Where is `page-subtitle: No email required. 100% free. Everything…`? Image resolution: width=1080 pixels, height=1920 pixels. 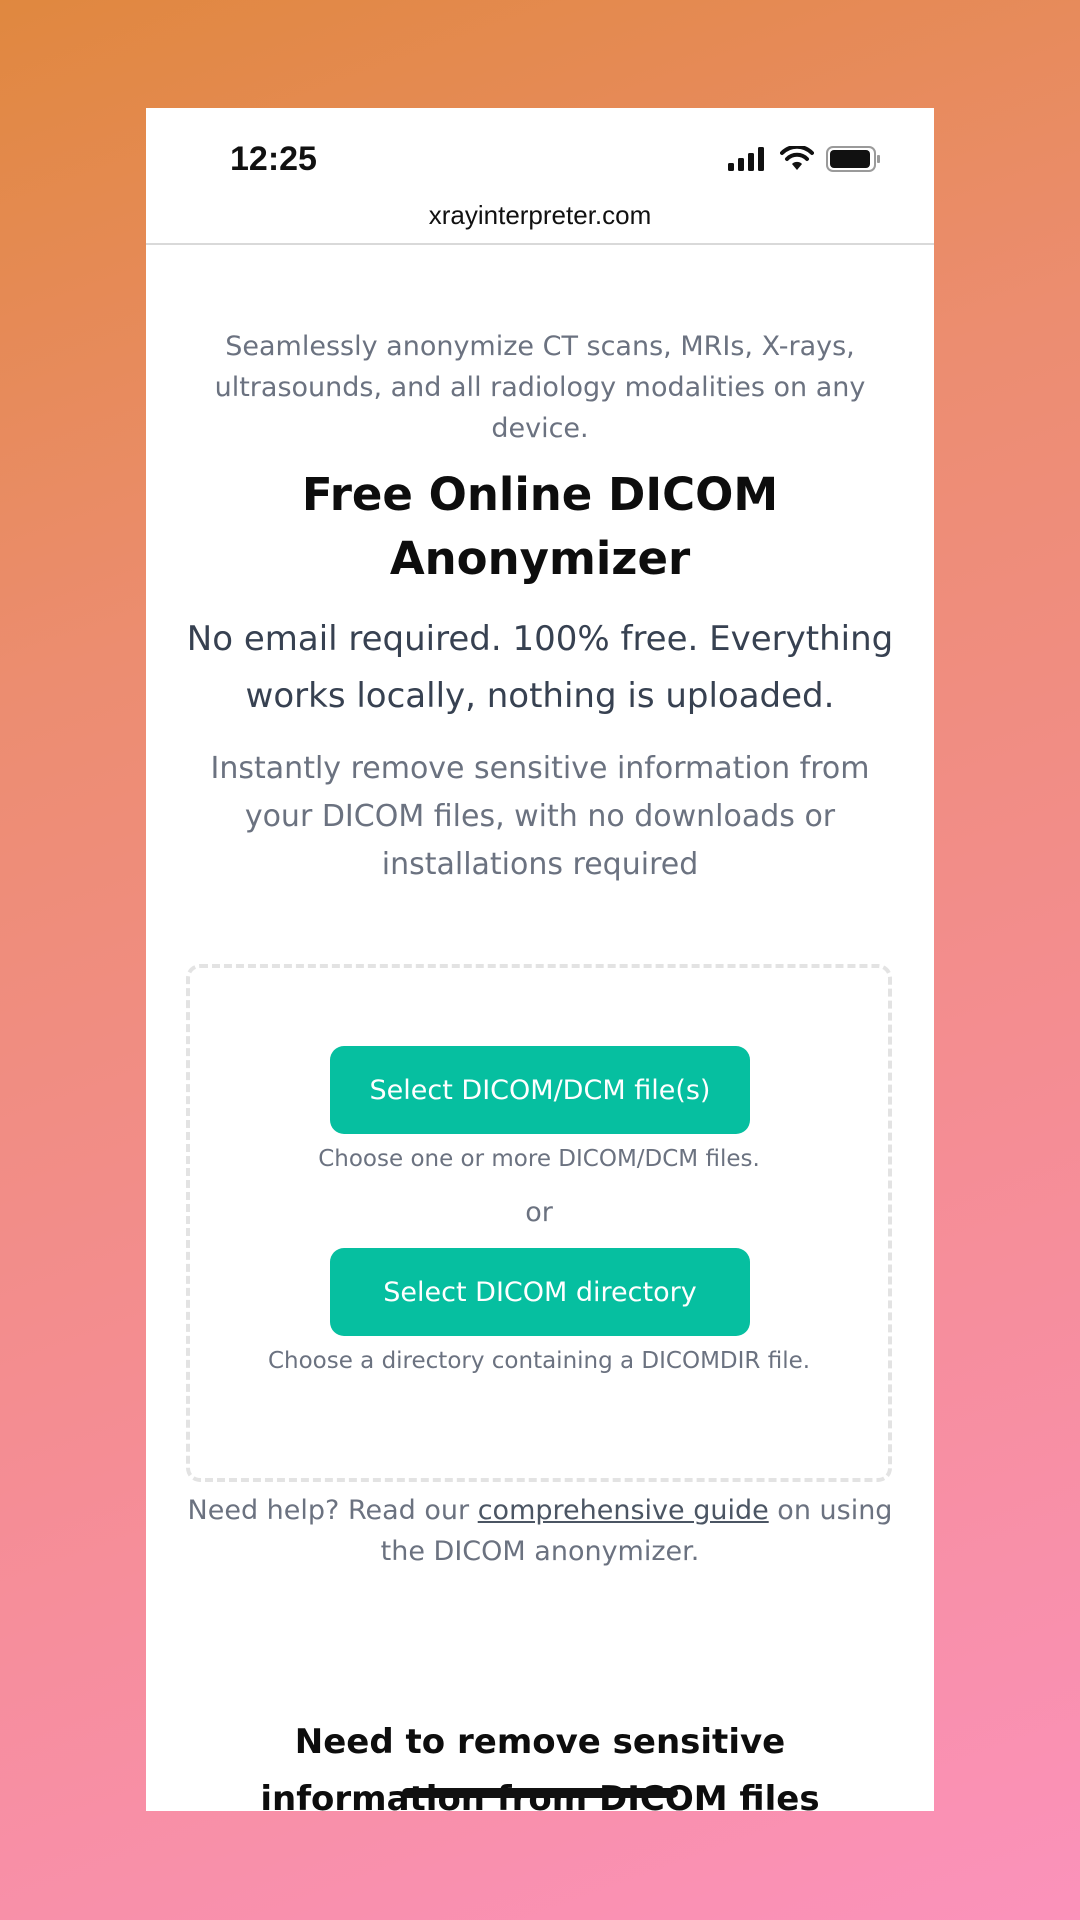 page-subtitle: No email required. 100% free. Everything… is located at coordinates (540, 667).